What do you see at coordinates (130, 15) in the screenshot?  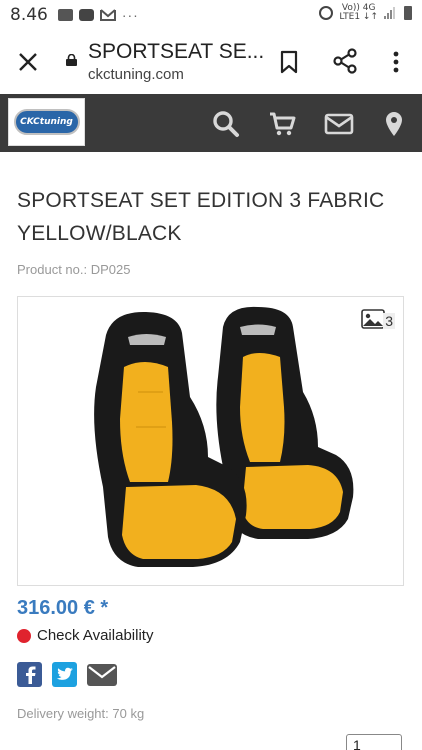 I see `more-notifications-indicator: ···` at bounding box center [130, 15].